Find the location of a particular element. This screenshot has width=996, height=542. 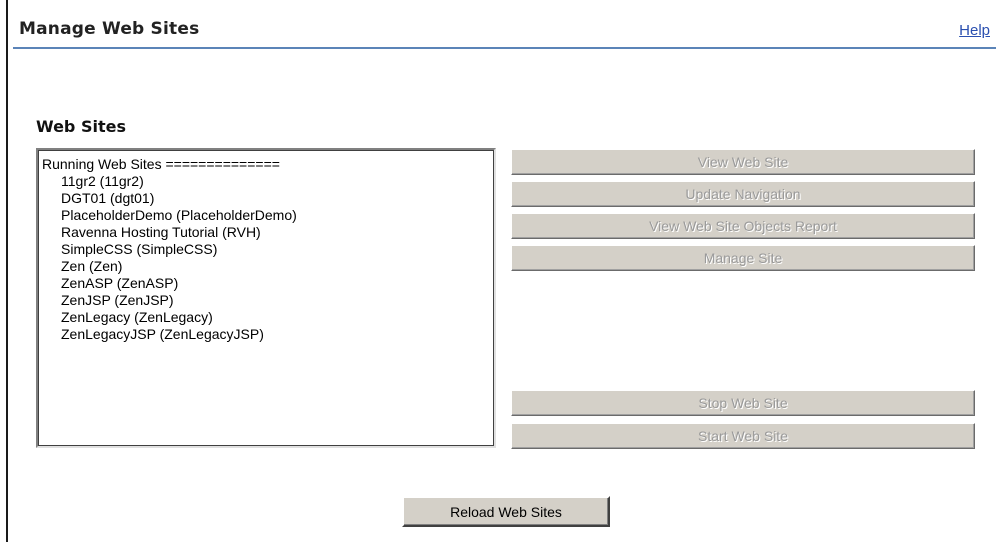

list-item: SimpleCSS (SimpleCSS) is located at coordinates (268, 249).